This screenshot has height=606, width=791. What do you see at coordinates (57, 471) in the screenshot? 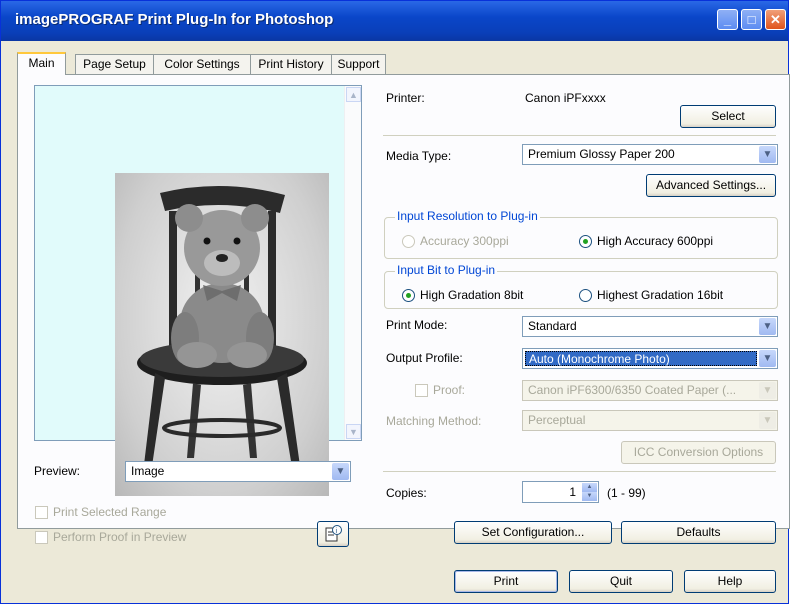
I see `preview-label: Preview:` at bounding box center [57, 471].